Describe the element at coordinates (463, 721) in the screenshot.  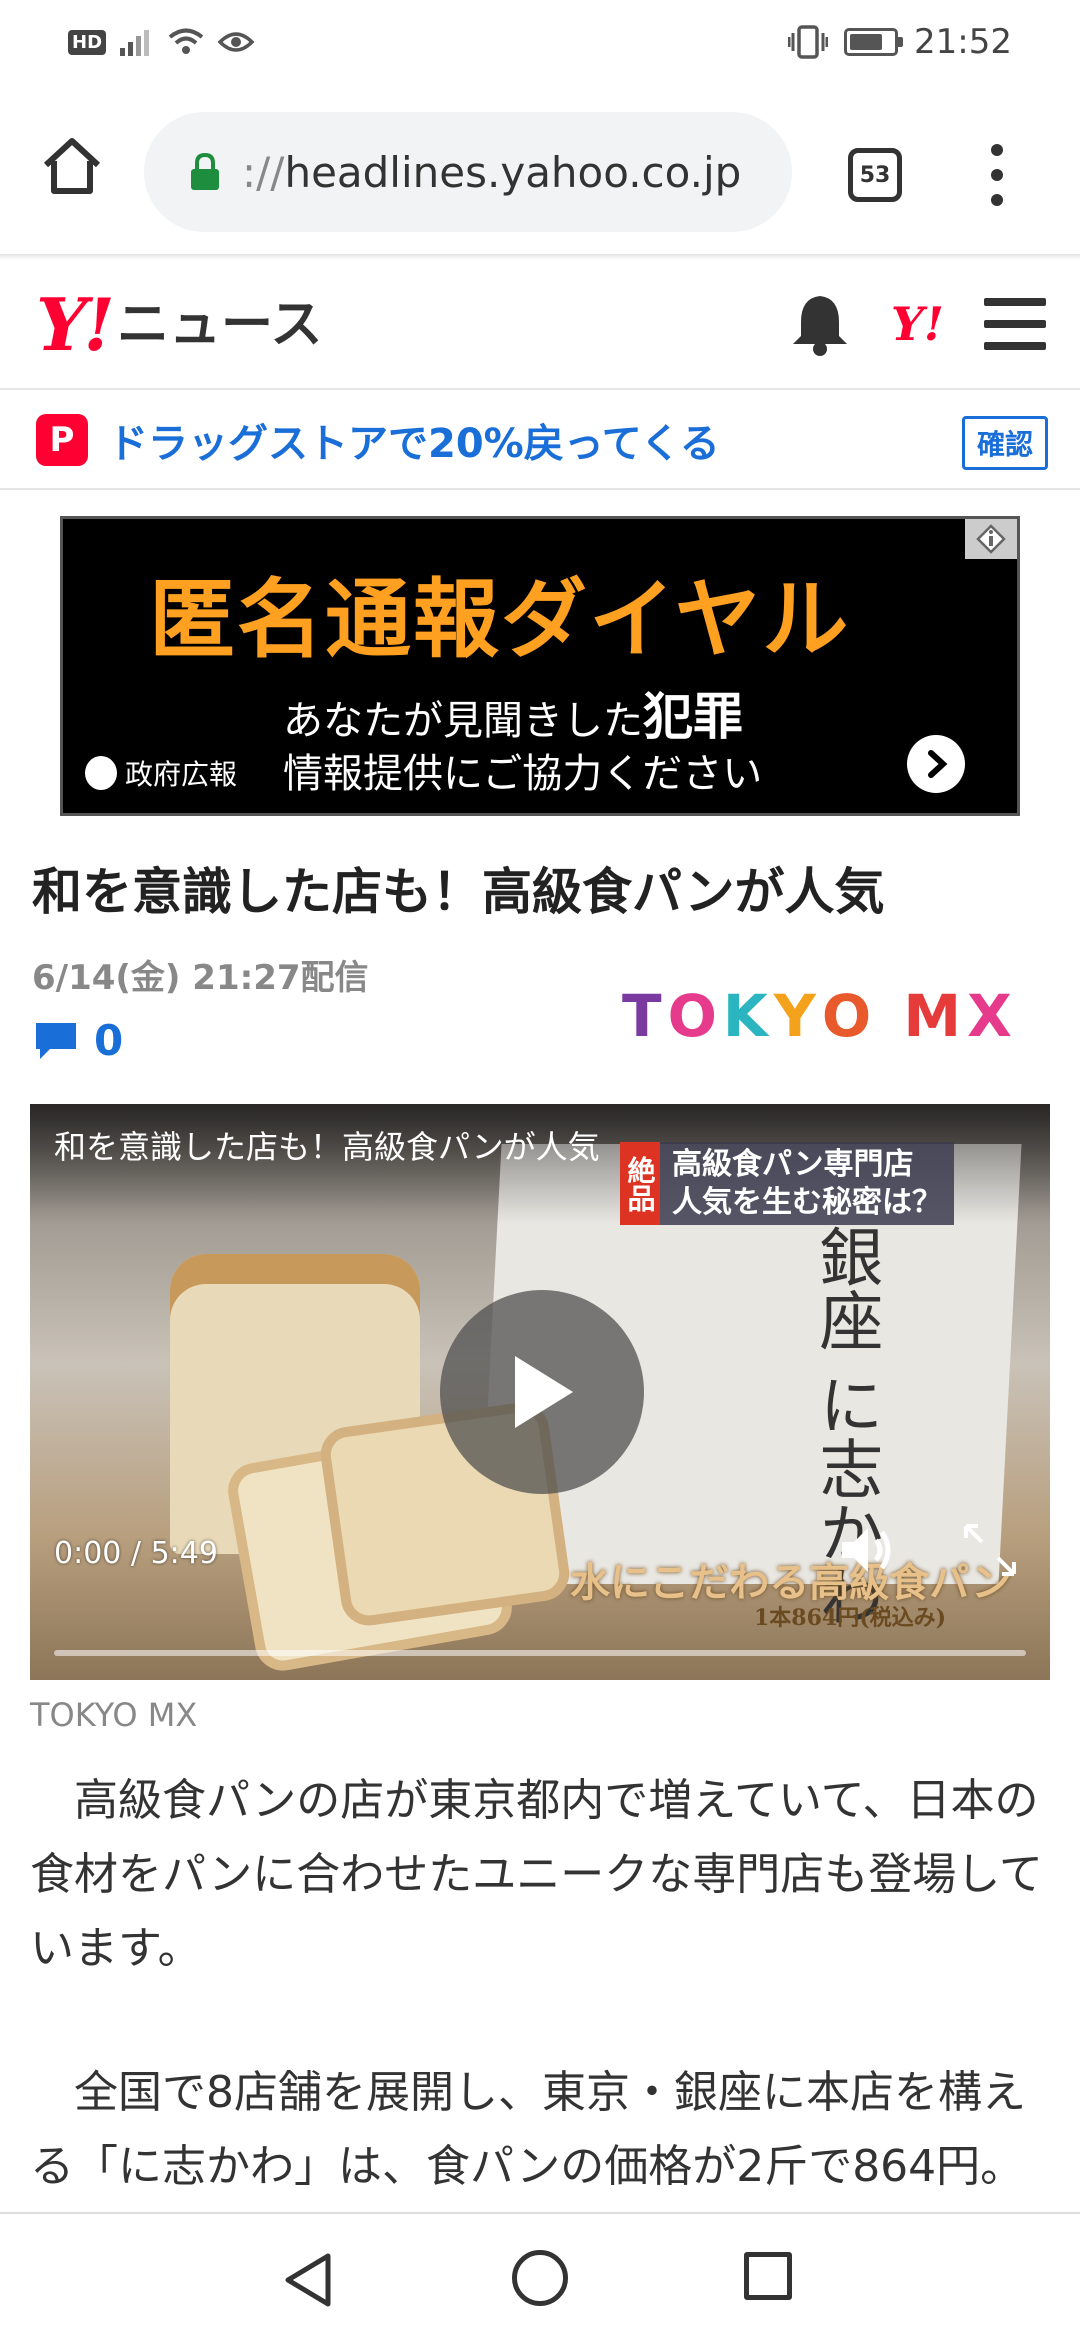
I see `ad-line1-prefix: あなたが見聞きした` at that location.